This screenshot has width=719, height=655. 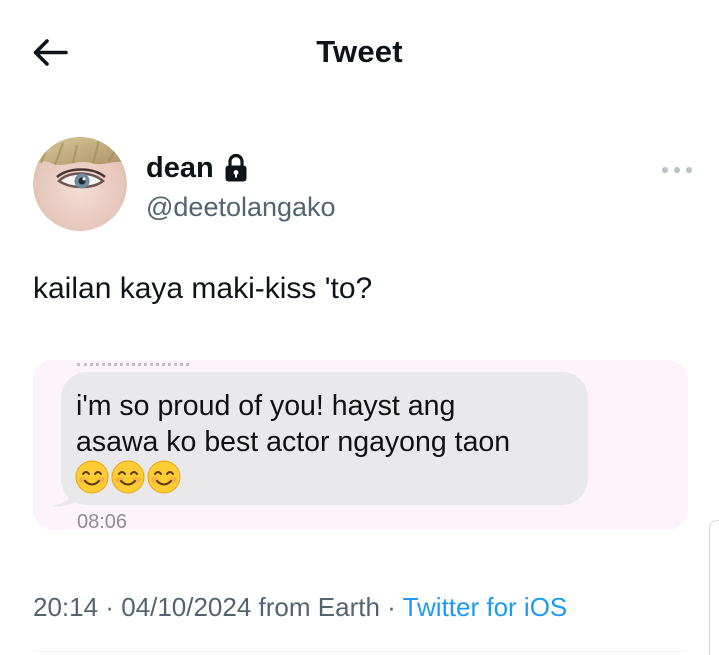 What do you see at coordinates (315, 607) in the screenshot?
I see `tweet-location: from Earth` at bounding box center [315, 607].